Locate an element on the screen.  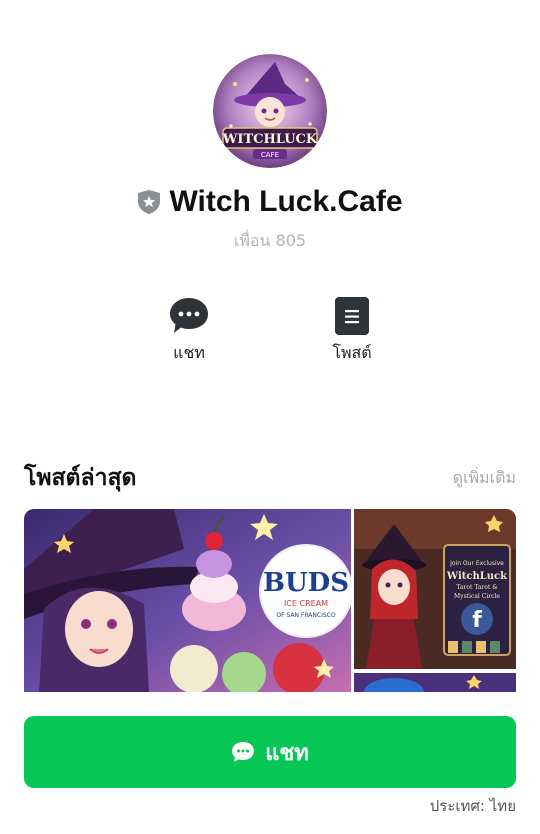
country-selector: ไทย is located at coordinates (503, 806).